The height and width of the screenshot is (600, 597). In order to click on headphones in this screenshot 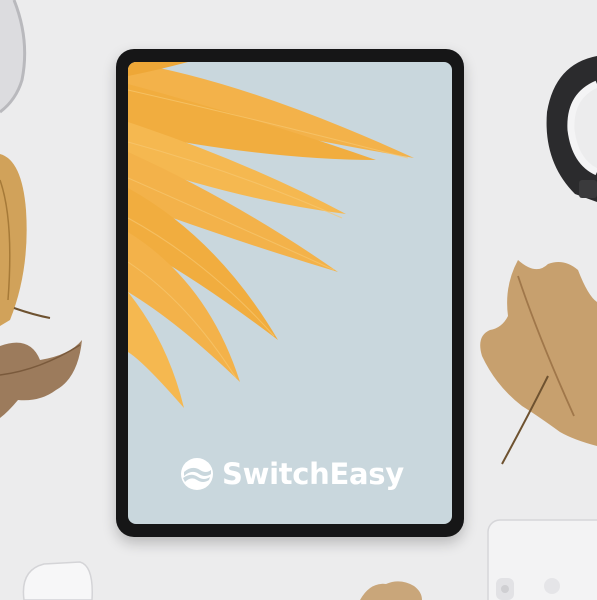, I will do `click(571, 129)`.